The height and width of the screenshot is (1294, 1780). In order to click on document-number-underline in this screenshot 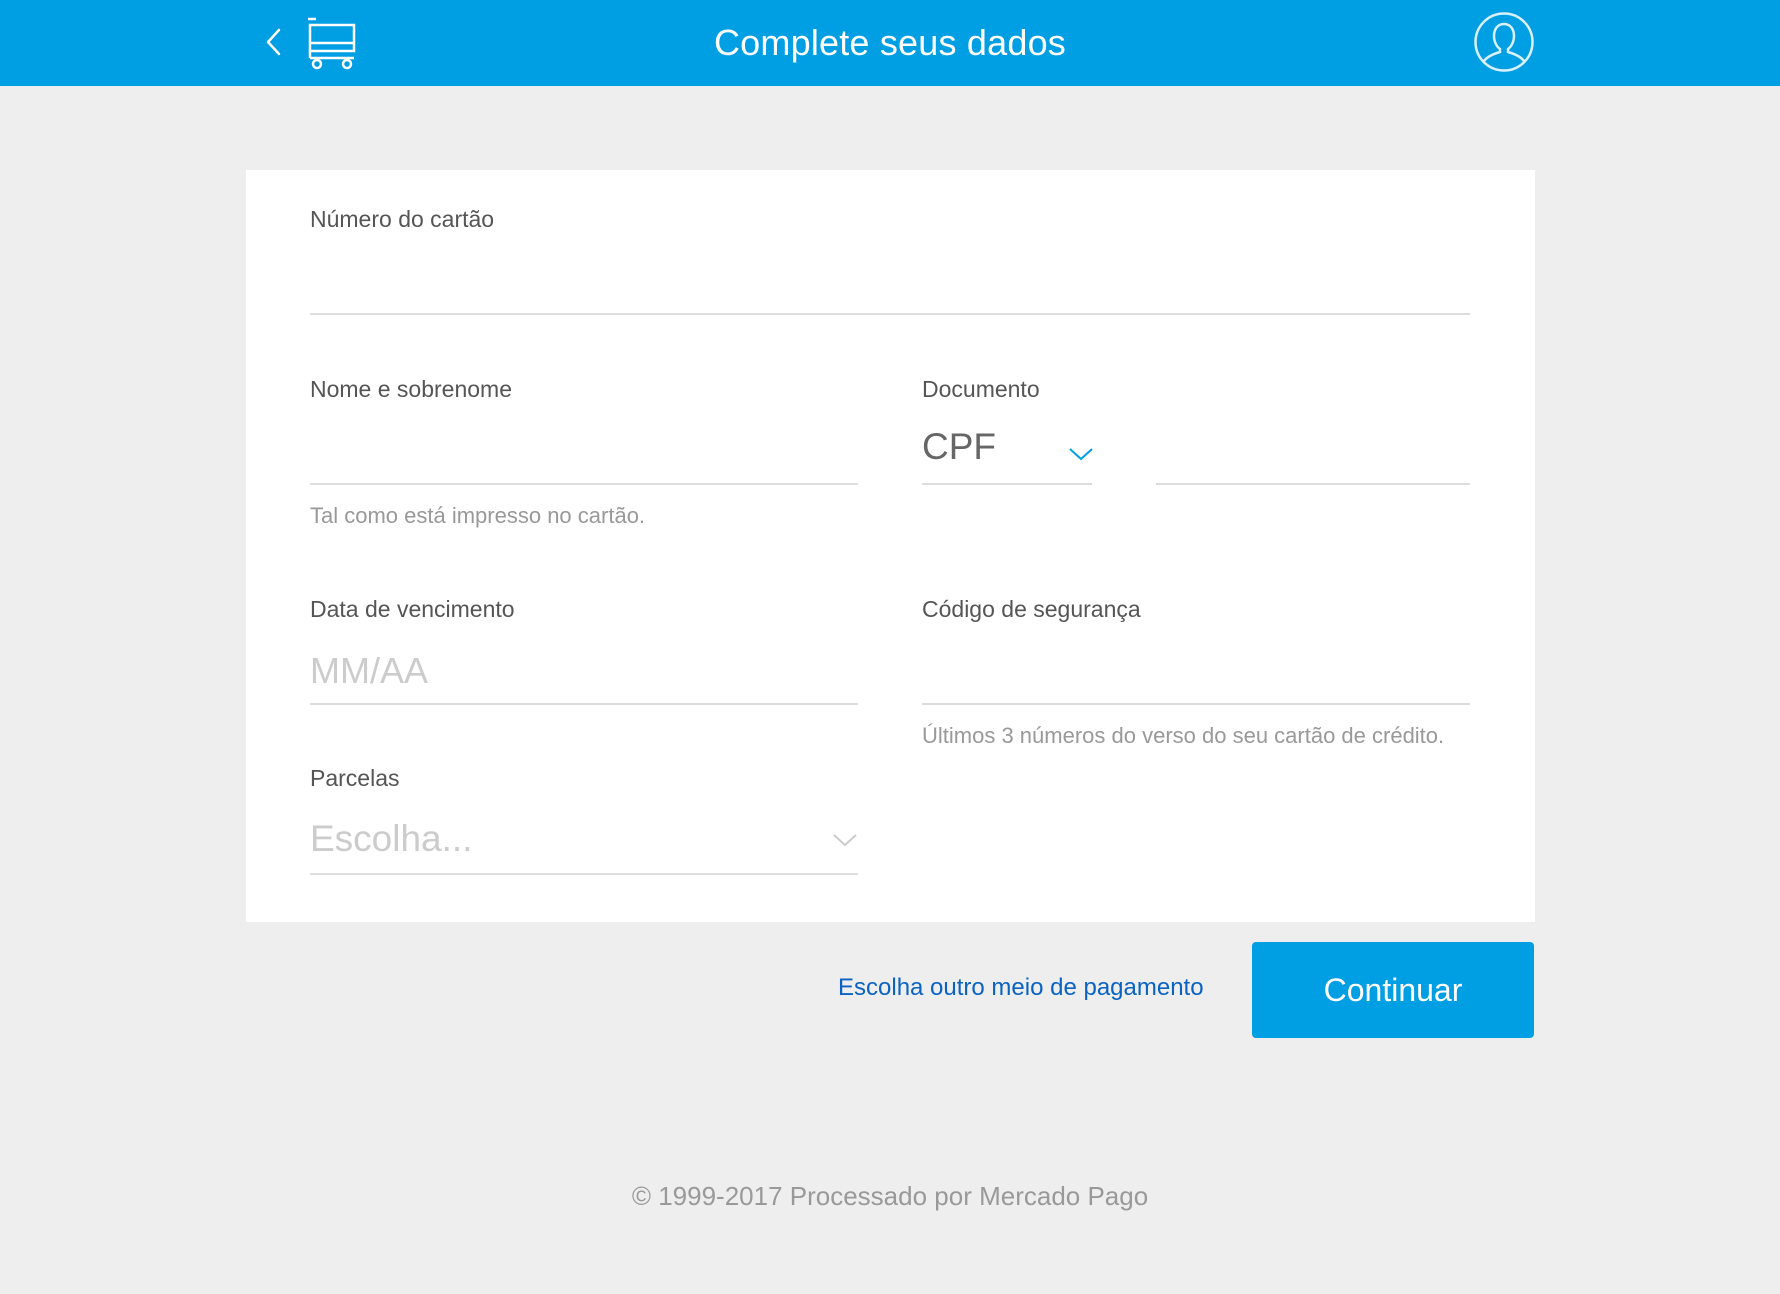, I will do `click(1313, 484)`.